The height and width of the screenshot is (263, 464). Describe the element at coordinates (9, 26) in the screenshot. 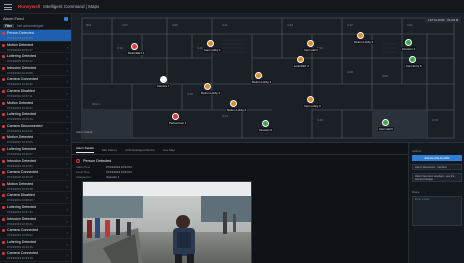

I see `filter-tag: Filter` at that location.